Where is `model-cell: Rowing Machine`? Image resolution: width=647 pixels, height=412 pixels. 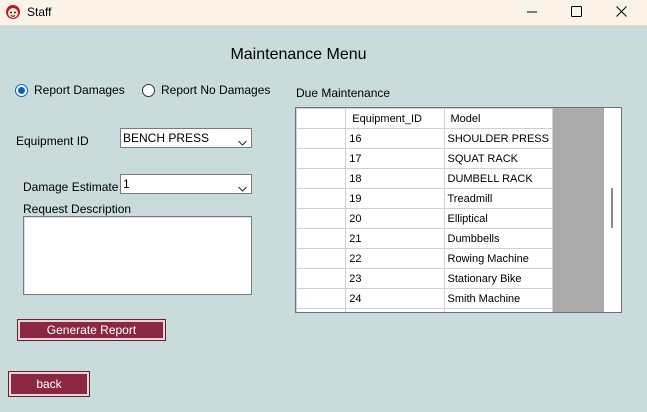
model-cell: Rowing Machine is located at coordinates (498, 258).